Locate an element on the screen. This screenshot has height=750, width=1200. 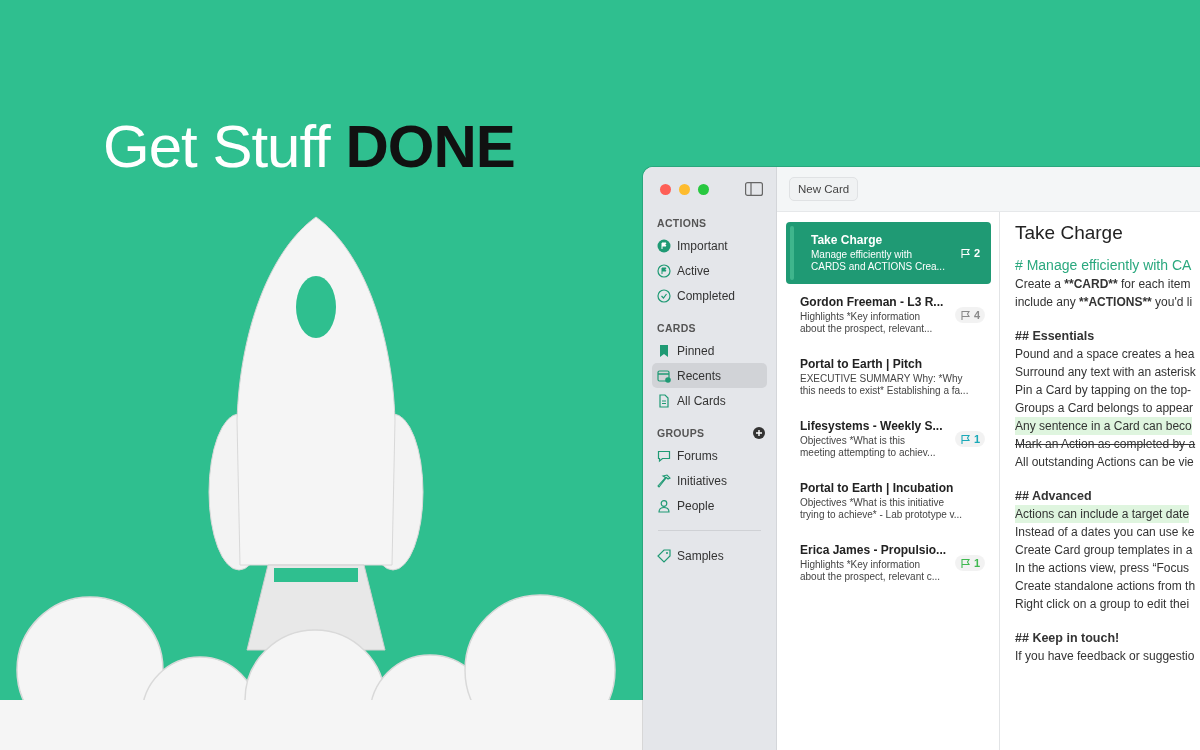
text-line: ## Keep in touch! is located at coordinates (1067, 638).